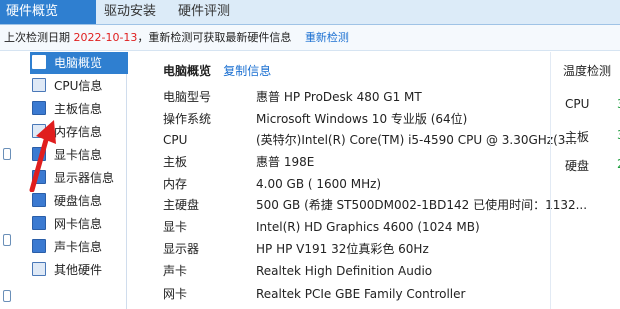  What do you see at coordinates (175, 184) in the screenshot?
I see `info-key: 内存` at bounding box center [175, 184].